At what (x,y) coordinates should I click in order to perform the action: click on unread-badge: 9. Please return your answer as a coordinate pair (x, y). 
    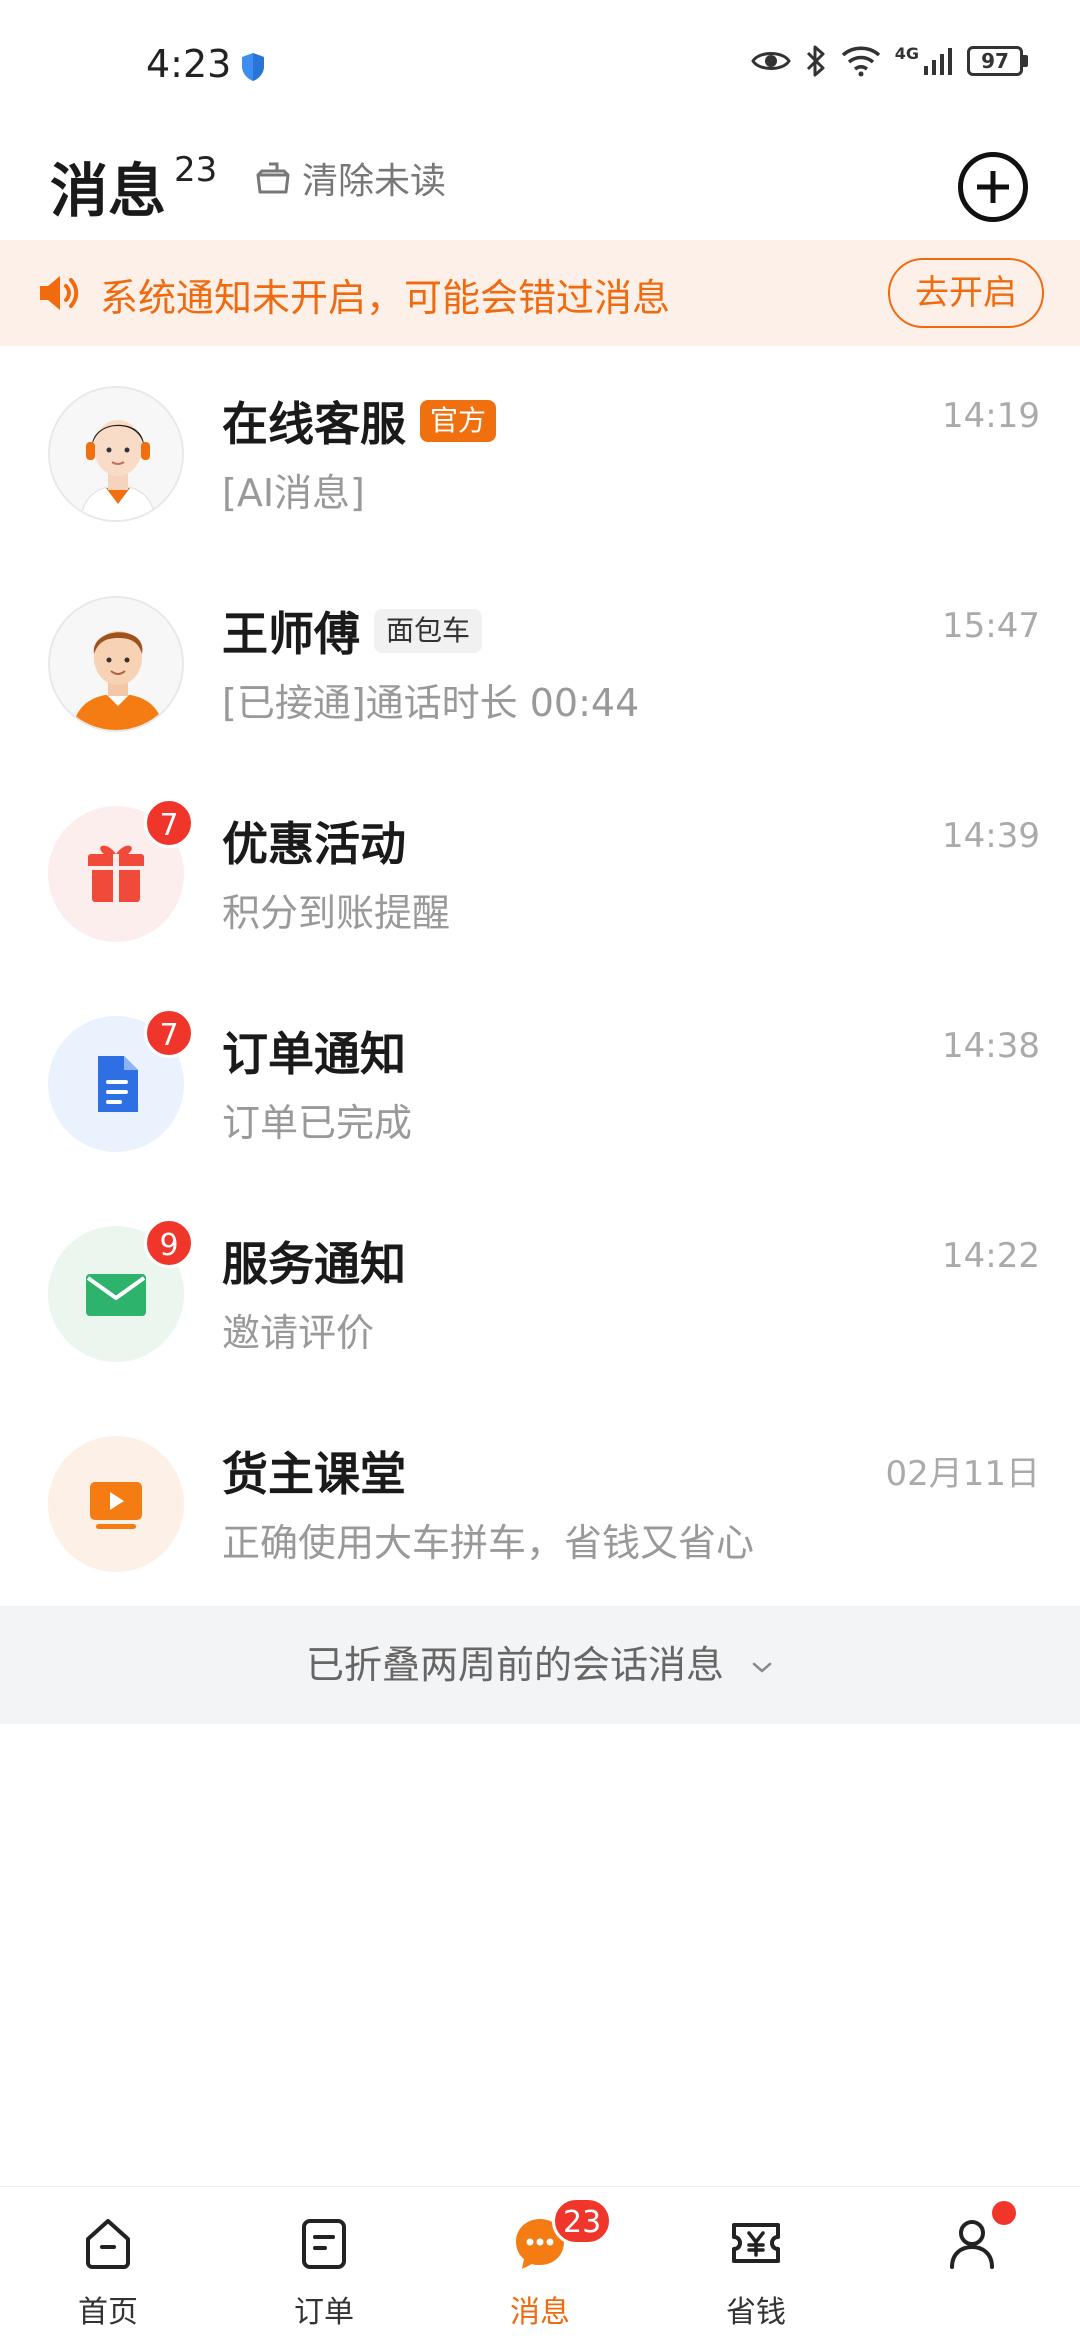
    Looking at the image, I should click on (169, 1243).